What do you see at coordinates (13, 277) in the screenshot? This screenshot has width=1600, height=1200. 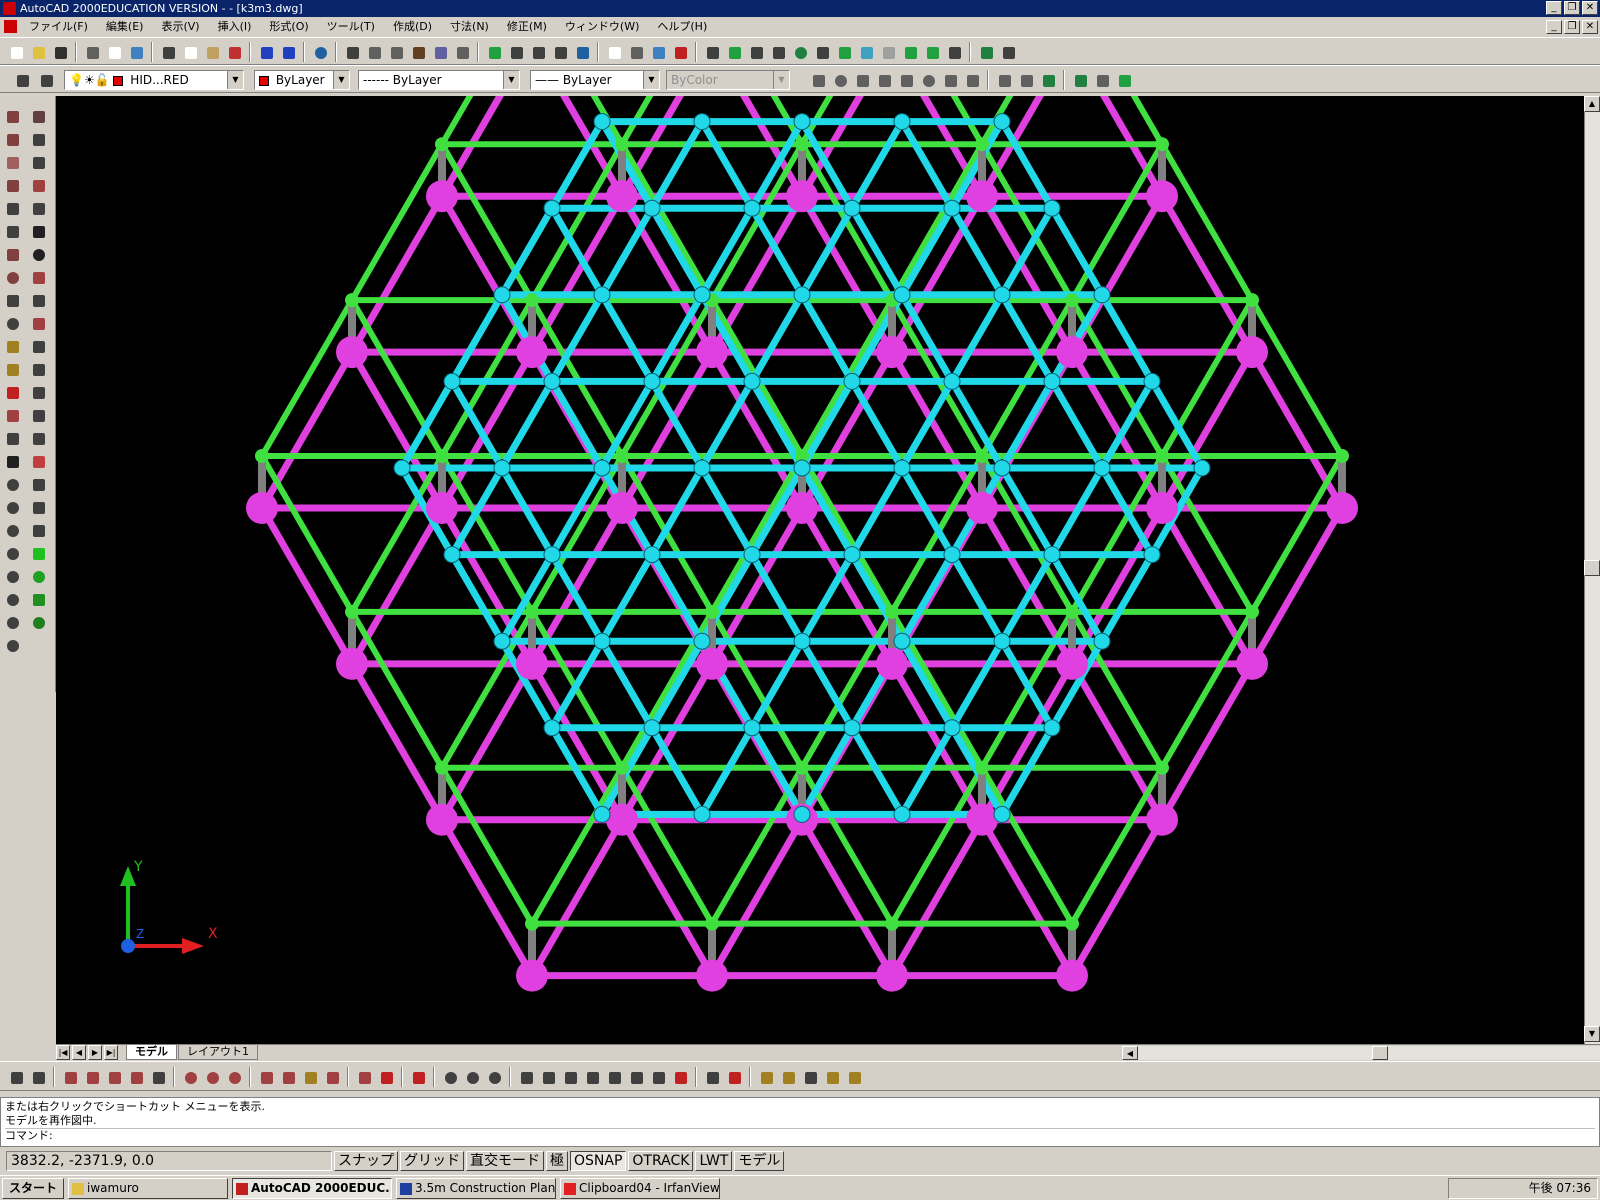 I see `circle-icon` at bounding box center [13, 277].